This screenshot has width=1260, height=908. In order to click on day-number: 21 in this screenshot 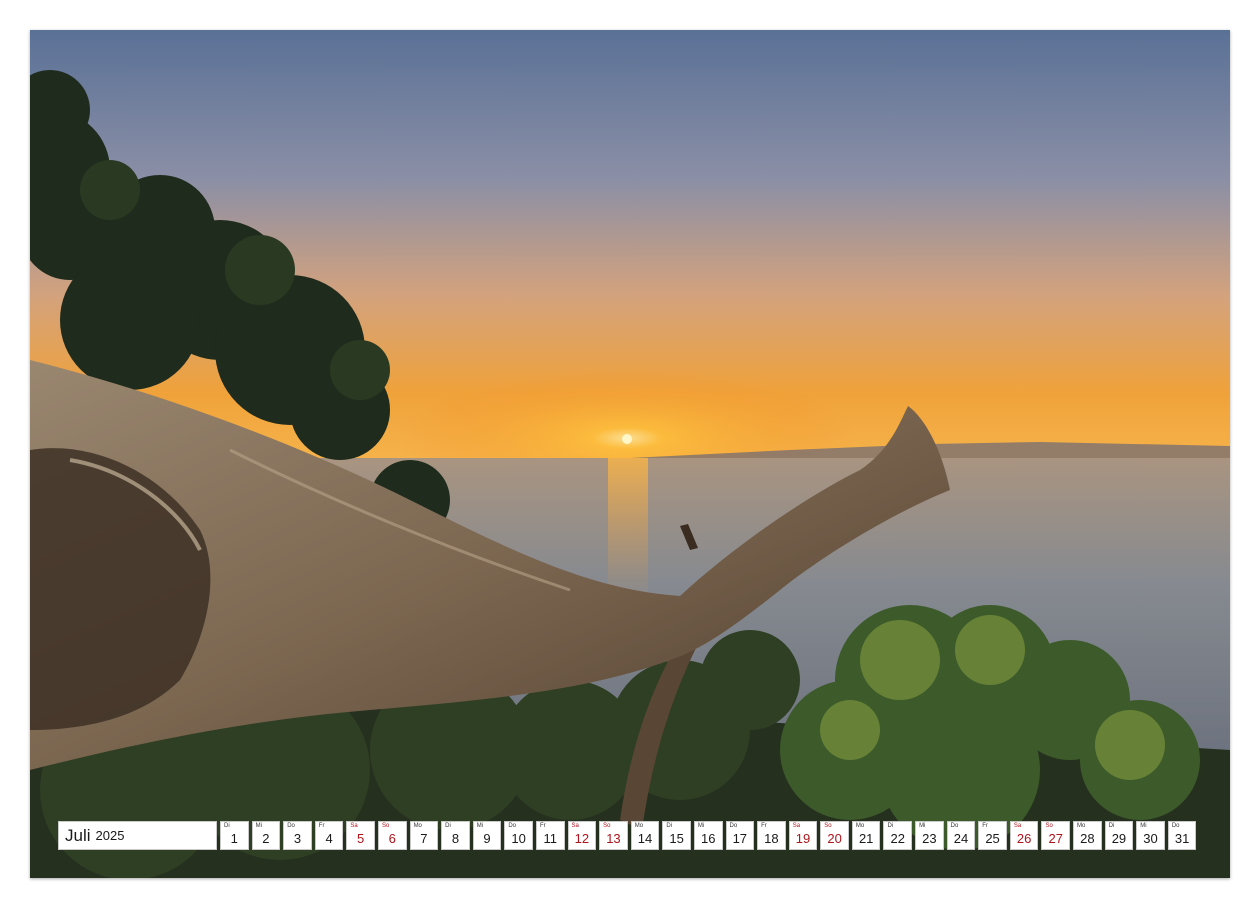, I will do `click(866, 838)`.